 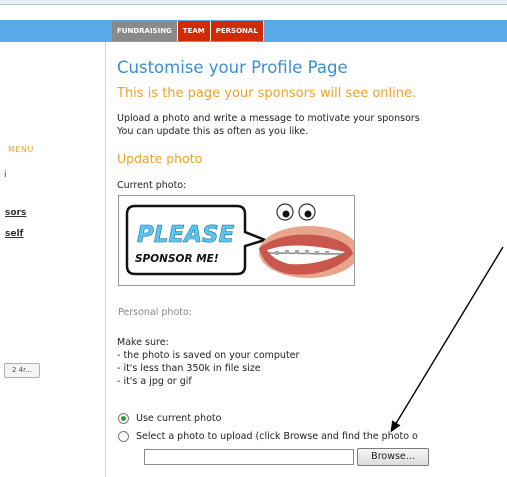 I want to click on current-photo: PLEASE SPONSOR ME!, so click(x=236, y=240).